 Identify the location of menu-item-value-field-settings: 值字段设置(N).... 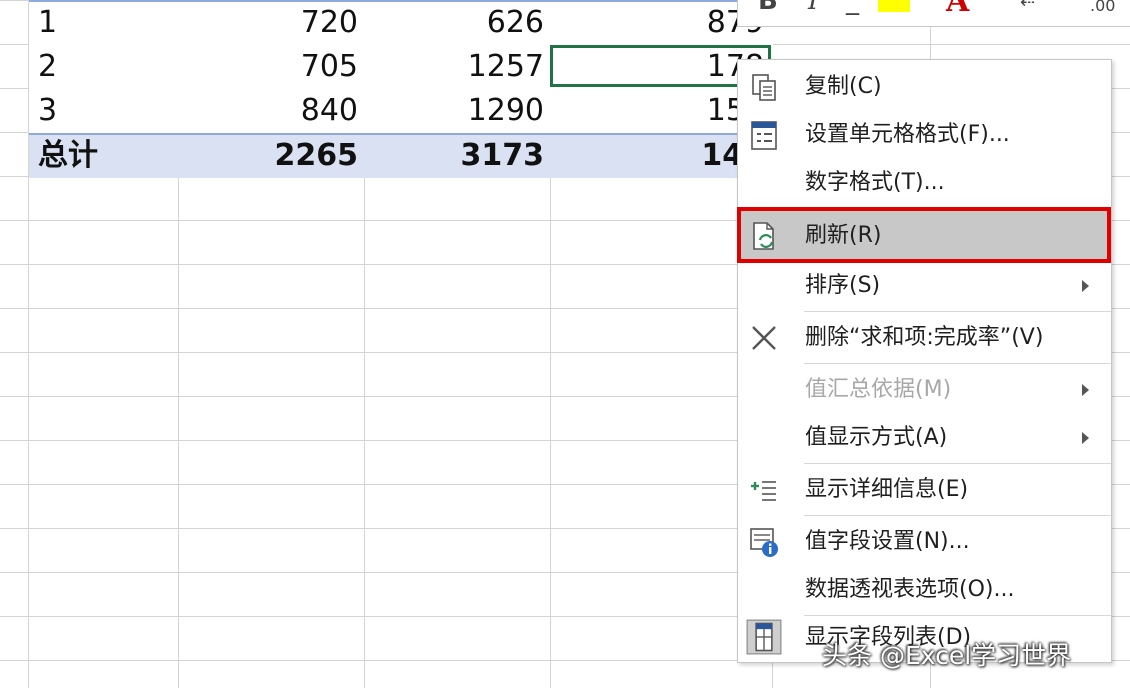
(924, 542).